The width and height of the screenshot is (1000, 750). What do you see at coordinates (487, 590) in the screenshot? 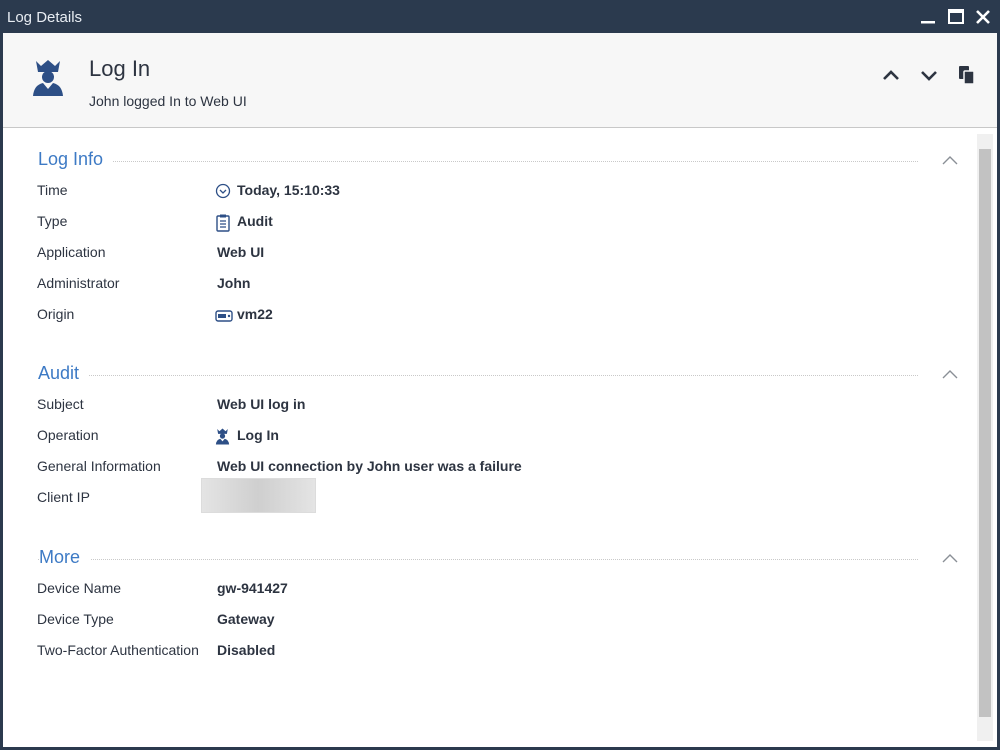
I see `row-device-name: Device Name gw-941427` at bounding box center [487, 590].